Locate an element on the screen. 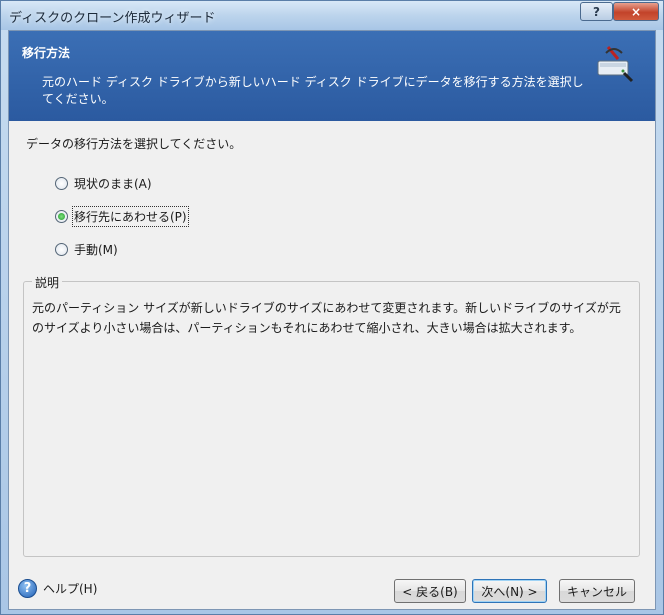  help-button: ? ヘルプ(H) is located at coordinates (57, 588).